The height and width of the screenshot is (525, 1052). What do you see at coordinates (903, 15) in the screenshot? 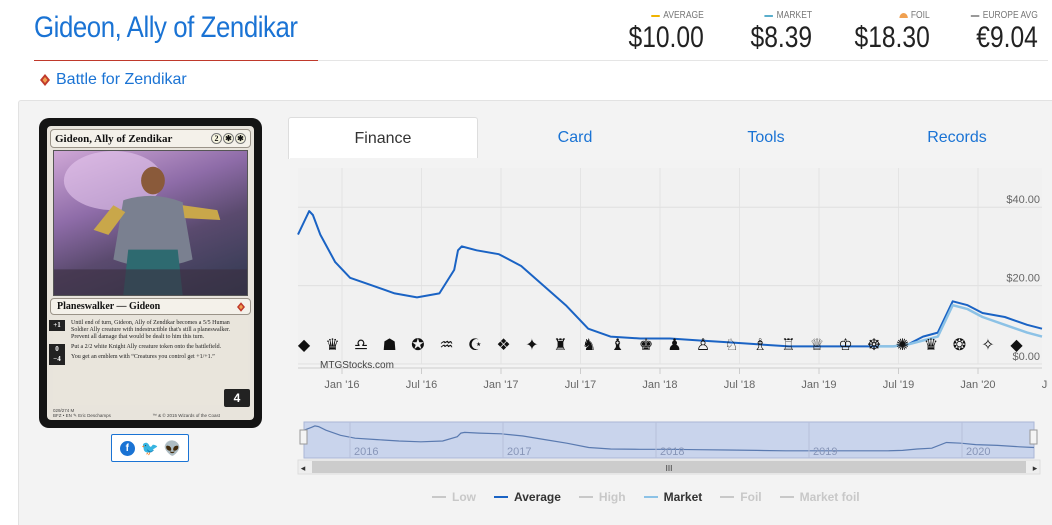
I see `foil-swatch` at bounding box center [903, 15].